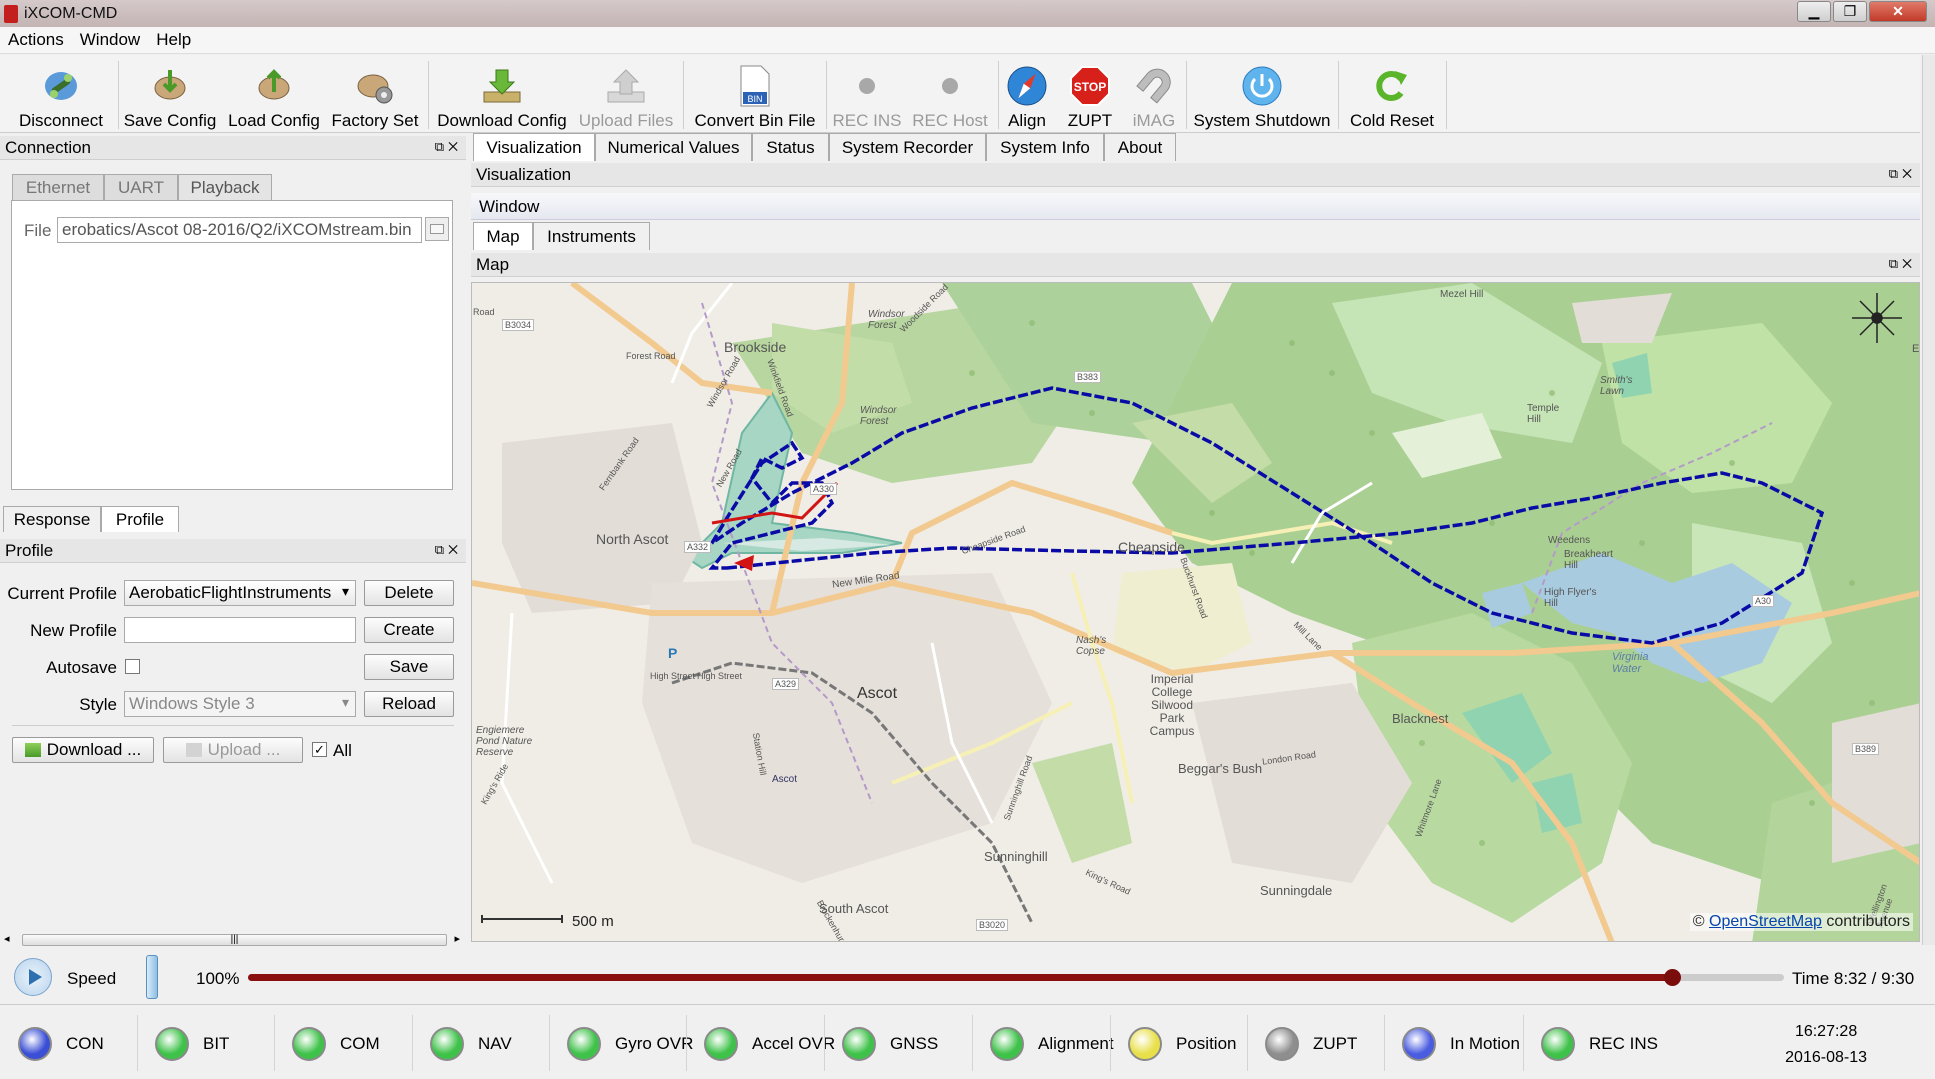 The width and height of the screenshot is (1935, 1079). I want to click on upload-files-button: Upload Files, so click(626, 95).